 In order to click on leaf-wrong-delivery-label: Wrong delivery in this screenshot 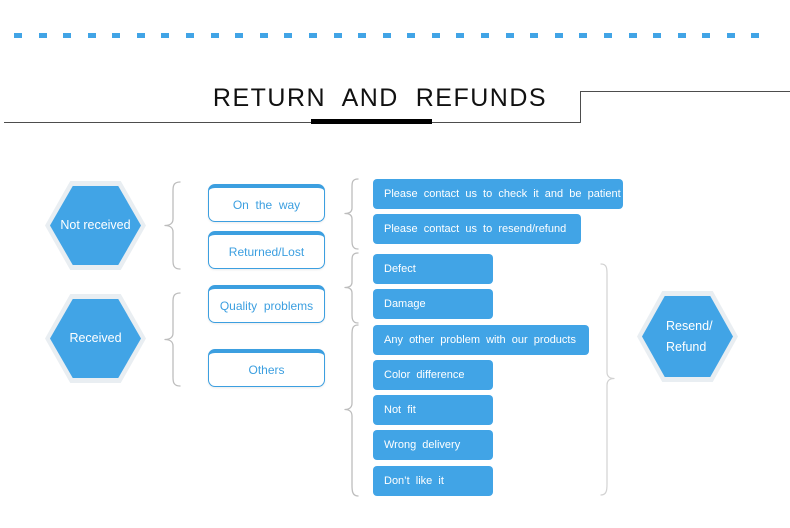, I will do `click(422, 445)`.